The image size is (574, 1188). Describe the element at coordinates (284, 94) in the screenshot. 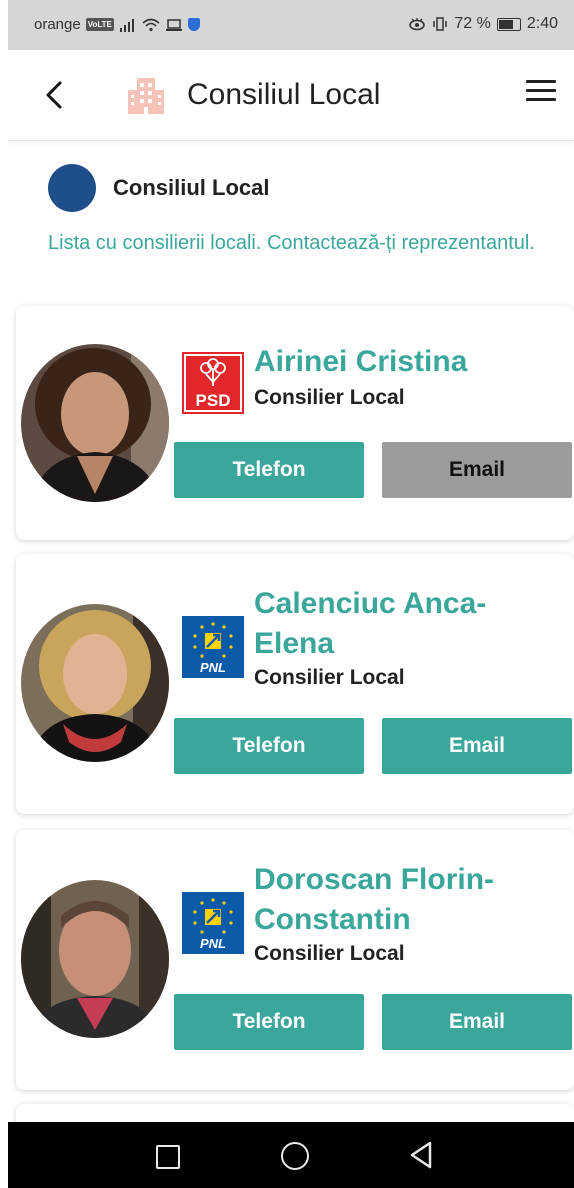

I see `page-title: Consiliul Local` at that location.